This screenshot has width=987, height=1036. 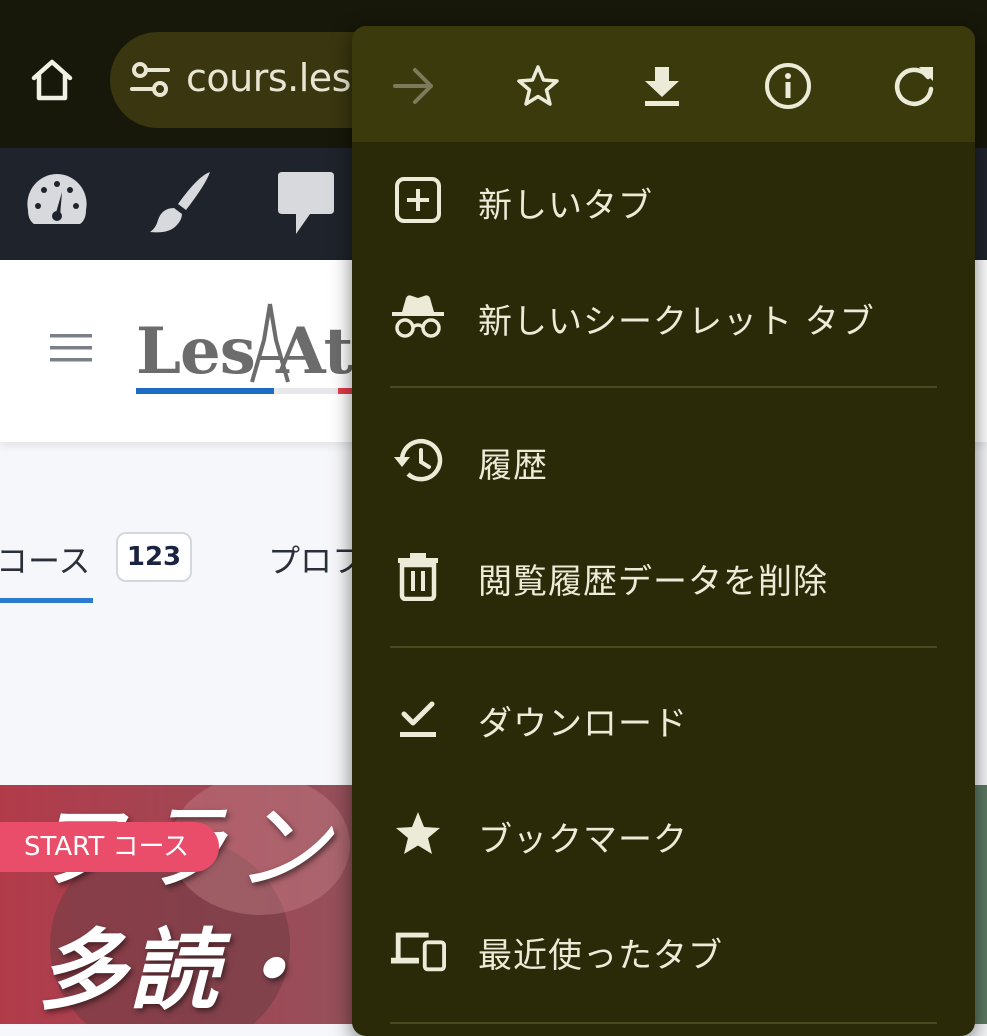 I want to click on dashboard-icon, so click(x=57, y=199).